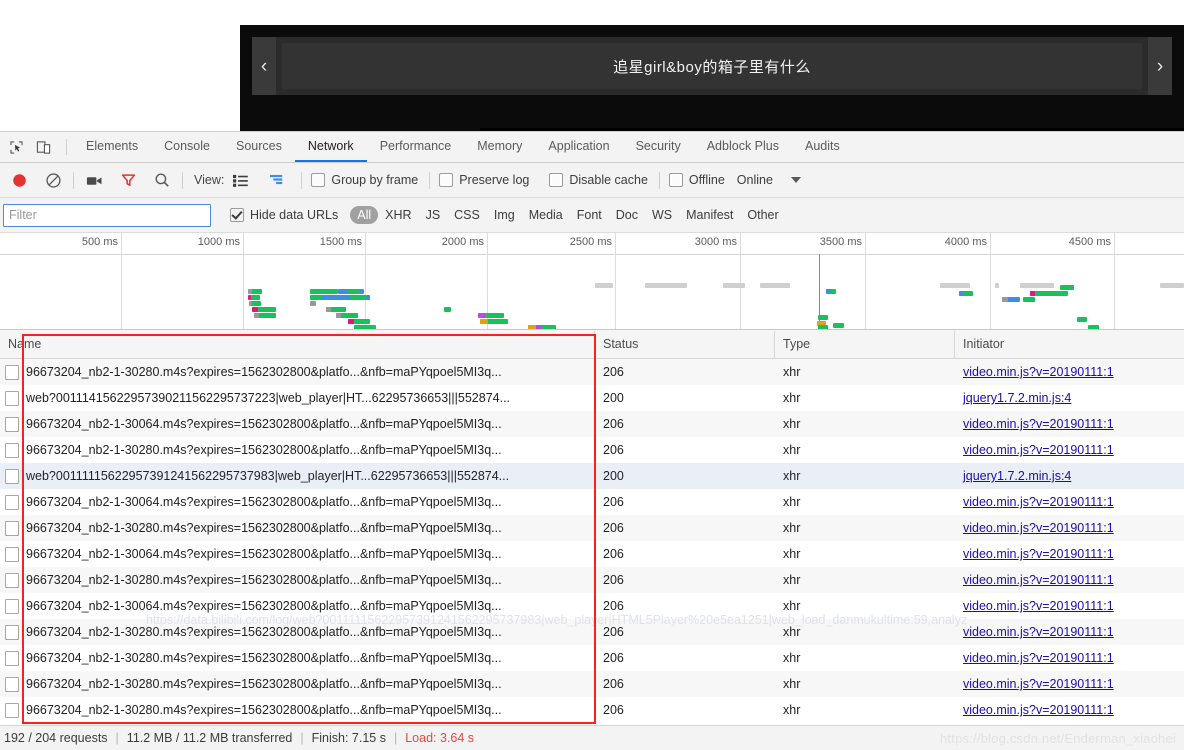 This screenshot has width=1184, height=750. Describe the element at coordinates (187, 147) in the screenshot. I see `tab-console: Console` at that location.